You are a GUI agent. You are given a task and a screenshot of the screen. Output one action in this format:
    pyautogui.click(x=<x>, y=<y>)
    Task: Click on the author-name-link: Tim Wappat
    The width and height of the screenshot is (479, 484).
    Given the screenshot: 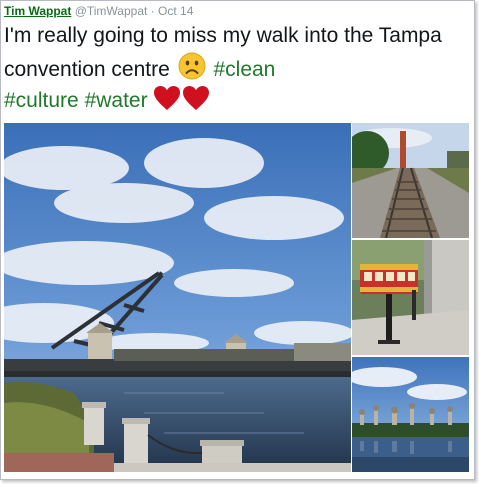 What is the action you would take?
    pyautogui.click(x=37, y=11)
    